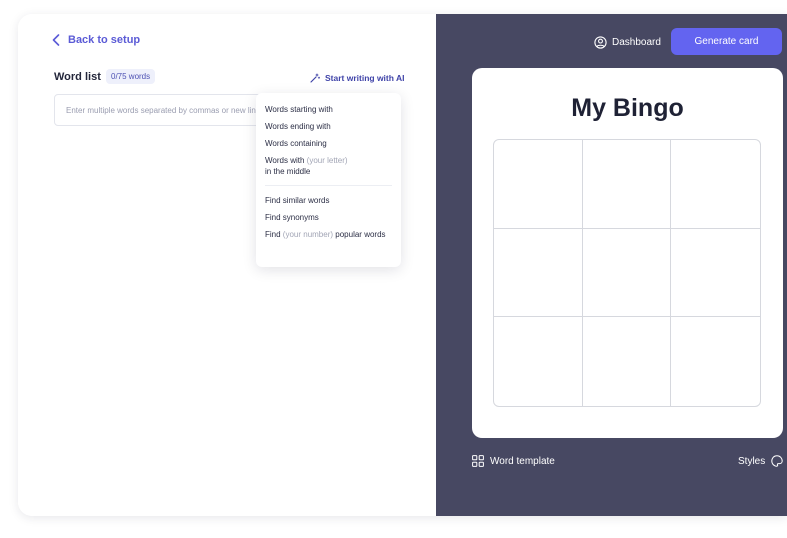 The width and height of the screenshot is (787, 538). Describe the element at coordinates (600, 42) in the screenshot. I see `user-circle-icon` at that location.